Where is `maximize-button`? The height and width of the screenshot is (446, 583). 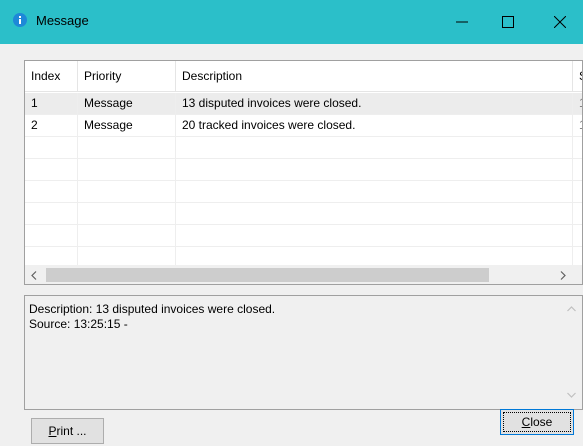 maximize-button is located at coordinates (508, 22).